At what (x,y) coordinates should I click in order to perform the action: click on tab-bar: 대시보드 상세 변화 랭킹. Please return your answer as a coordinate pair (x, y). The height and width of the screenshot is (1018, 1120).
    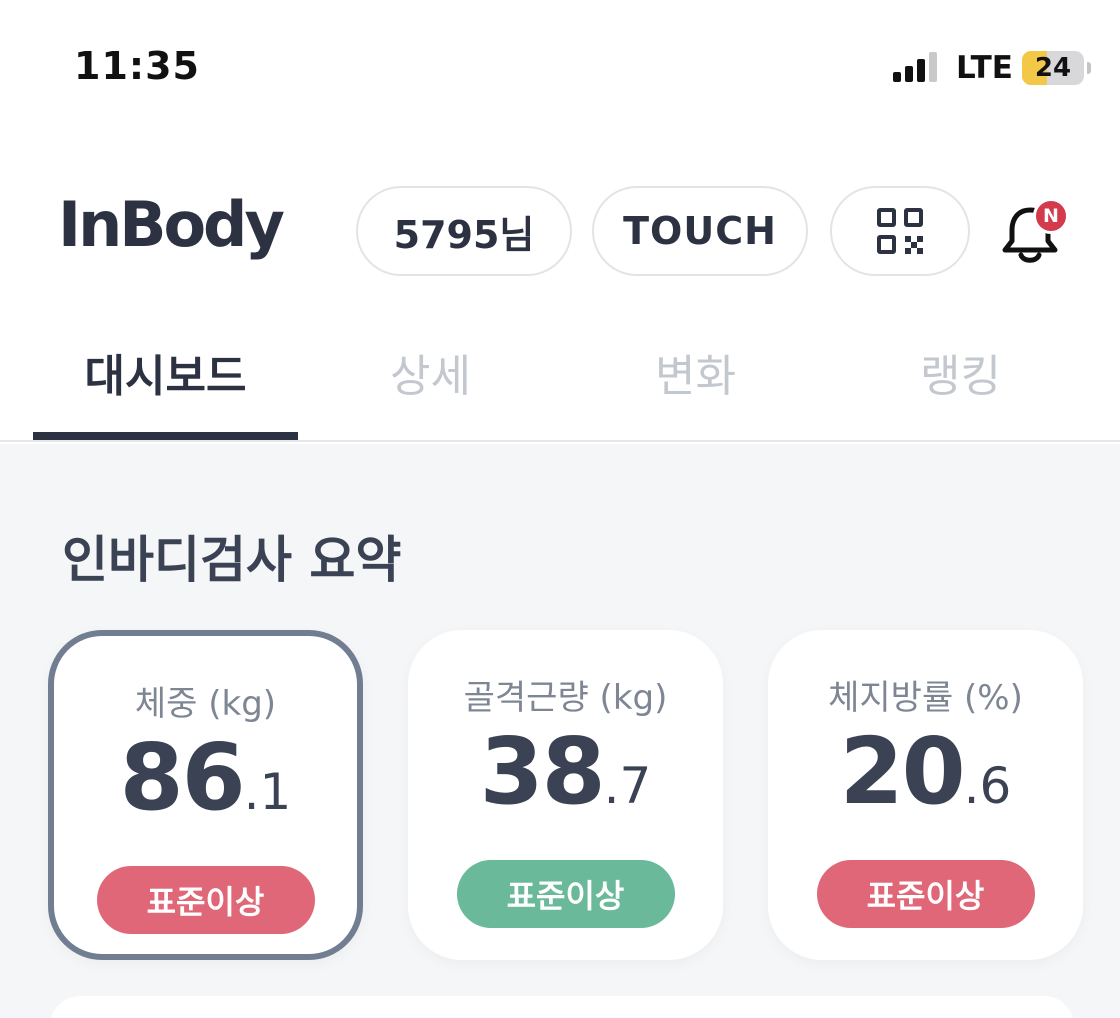
    Looking at the image, I should click on (560, 380).